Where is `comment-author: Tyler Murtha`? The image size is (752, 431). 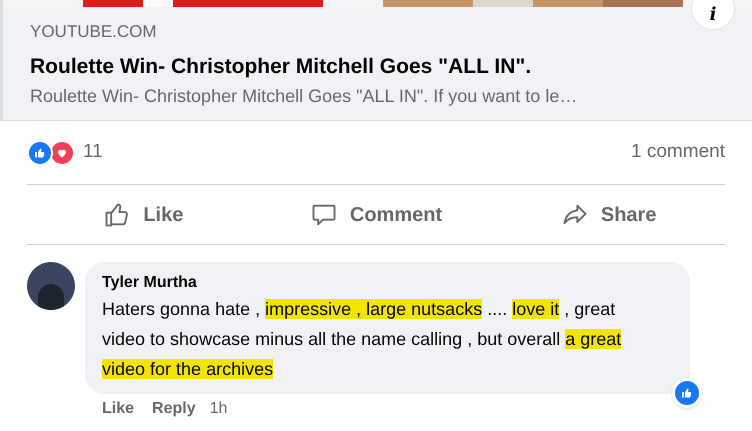 comment-author: Tyler Murtha is located at coordinates (387, 283).